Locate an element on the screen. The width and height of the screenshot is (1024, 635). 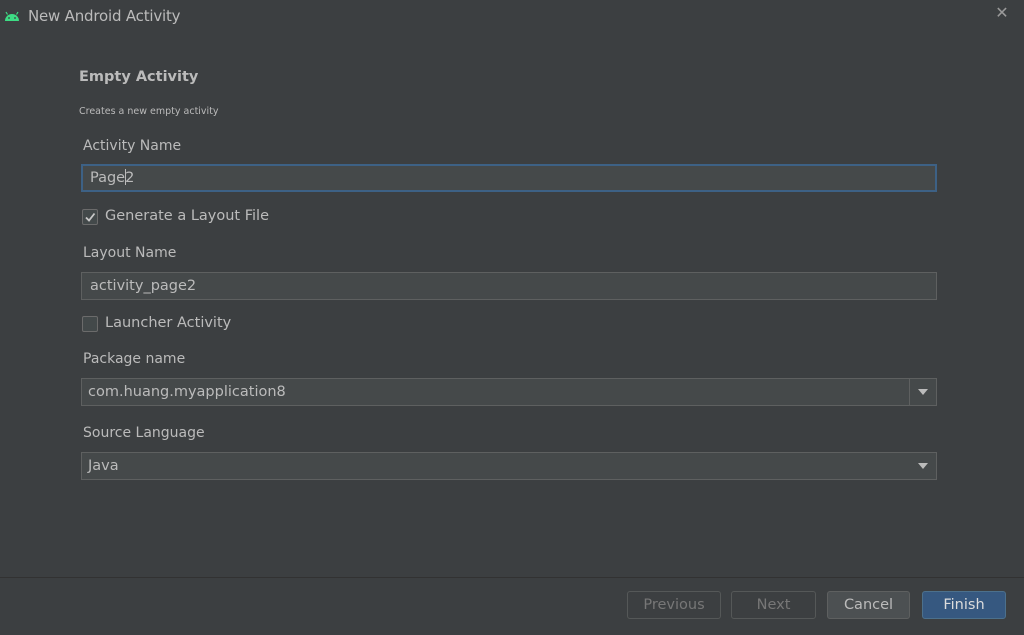
title-bar: New Android Activity ✕ is located at coordinates (512, 16).